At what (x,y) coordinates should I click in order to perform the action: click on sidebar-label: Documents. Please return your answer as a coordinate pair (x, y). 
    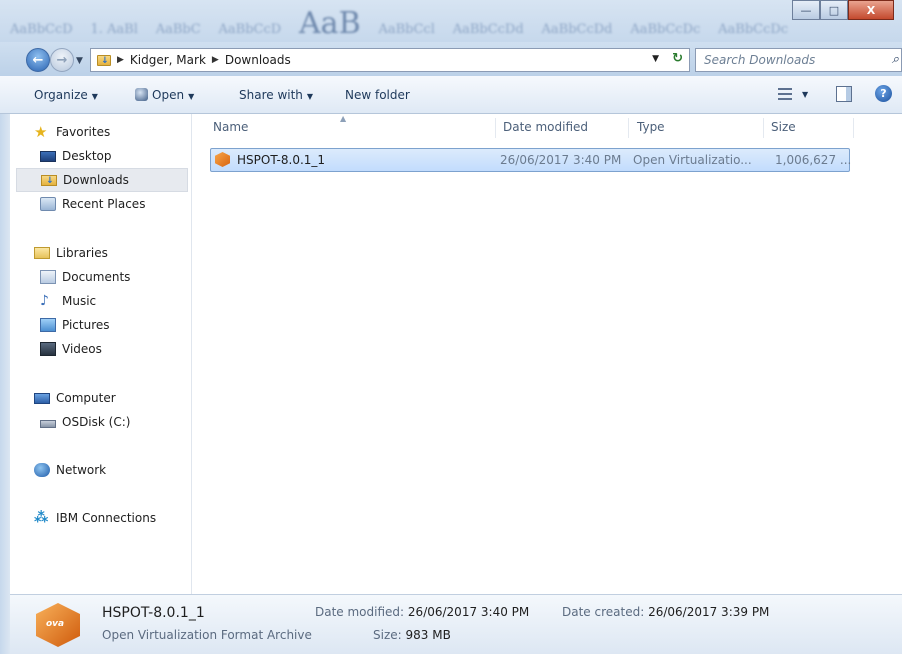
    Looking at the image, I should click on (96, 277).